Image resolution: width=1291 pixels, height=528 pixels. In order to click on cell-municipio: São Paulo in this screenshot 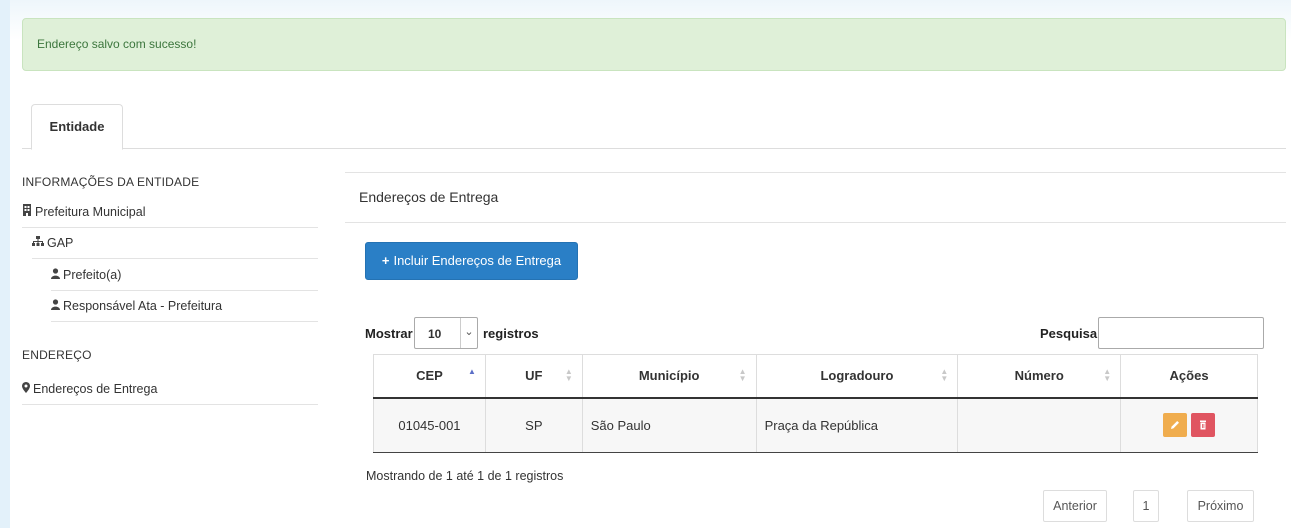, I will do `click(669, 425)`.